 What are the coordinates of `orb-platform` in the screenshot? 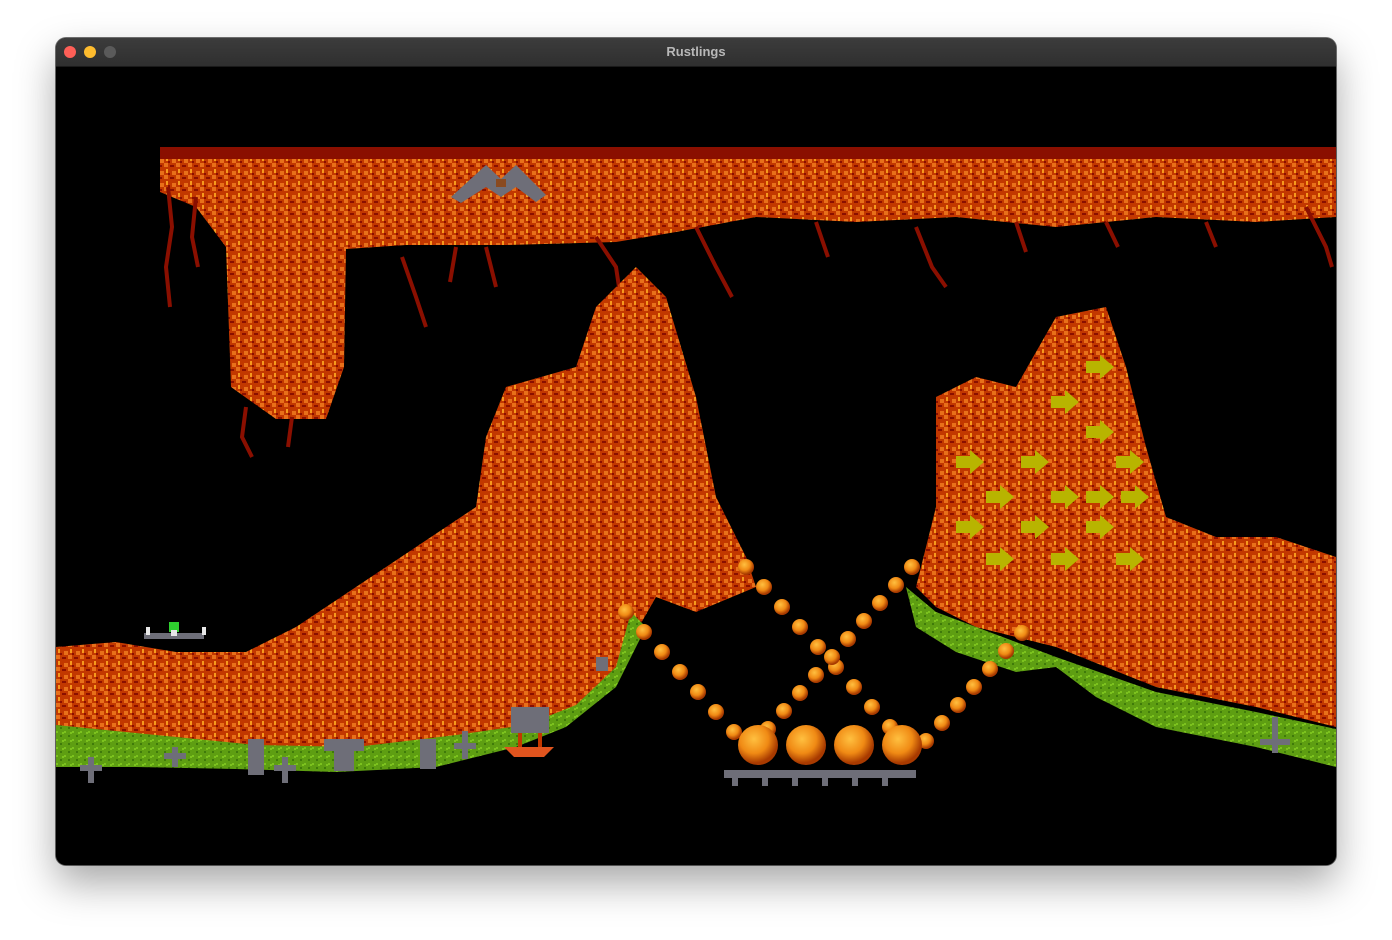 It's located at (820, 778).